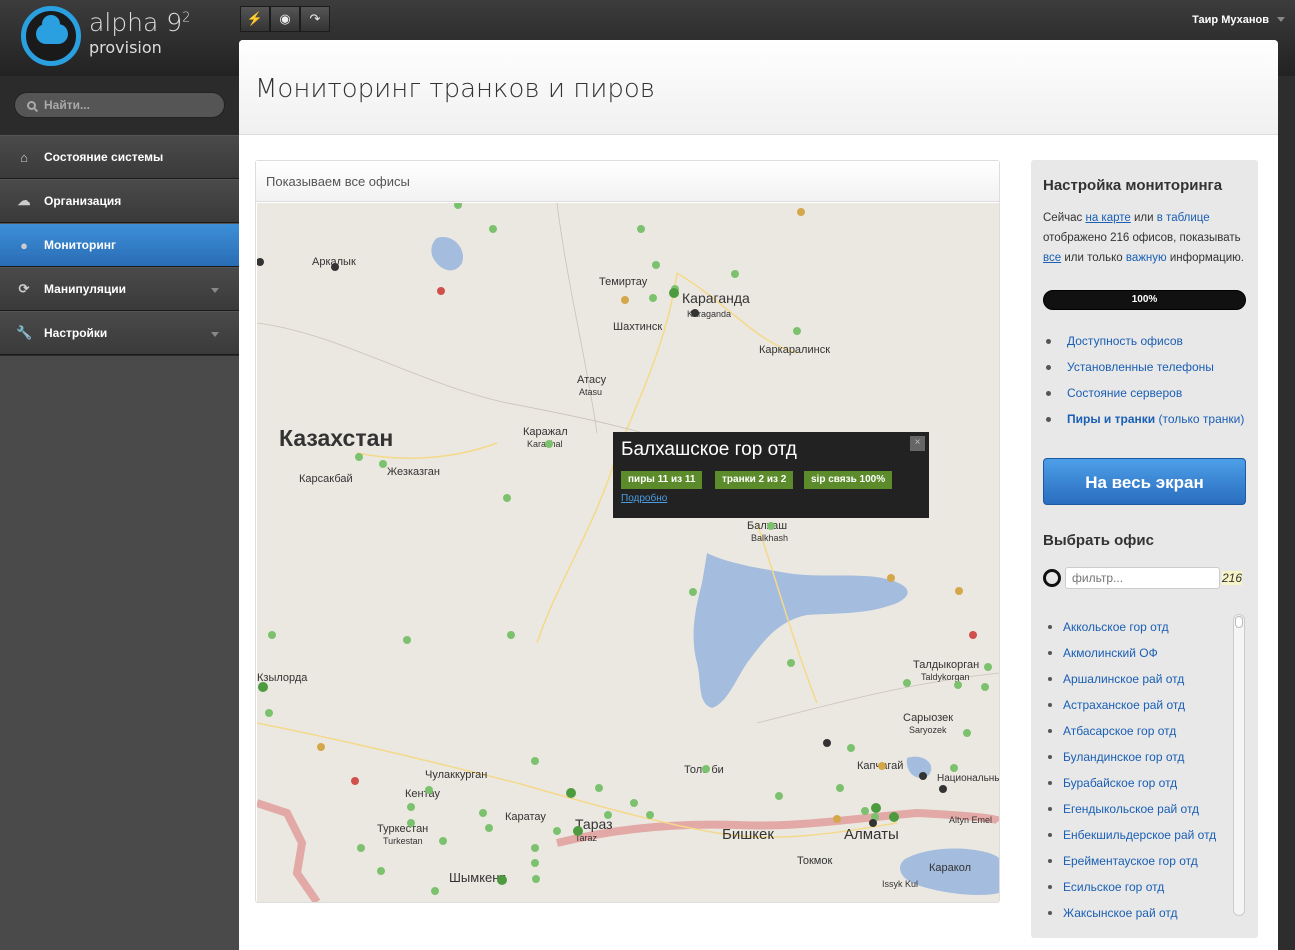 Image resolution: width=1295 pixels, height=950 pixels. Describe the element at coordinates (1133, 679) in the screenshot. I see `list-item: Аршалинское рай отд` at that location.